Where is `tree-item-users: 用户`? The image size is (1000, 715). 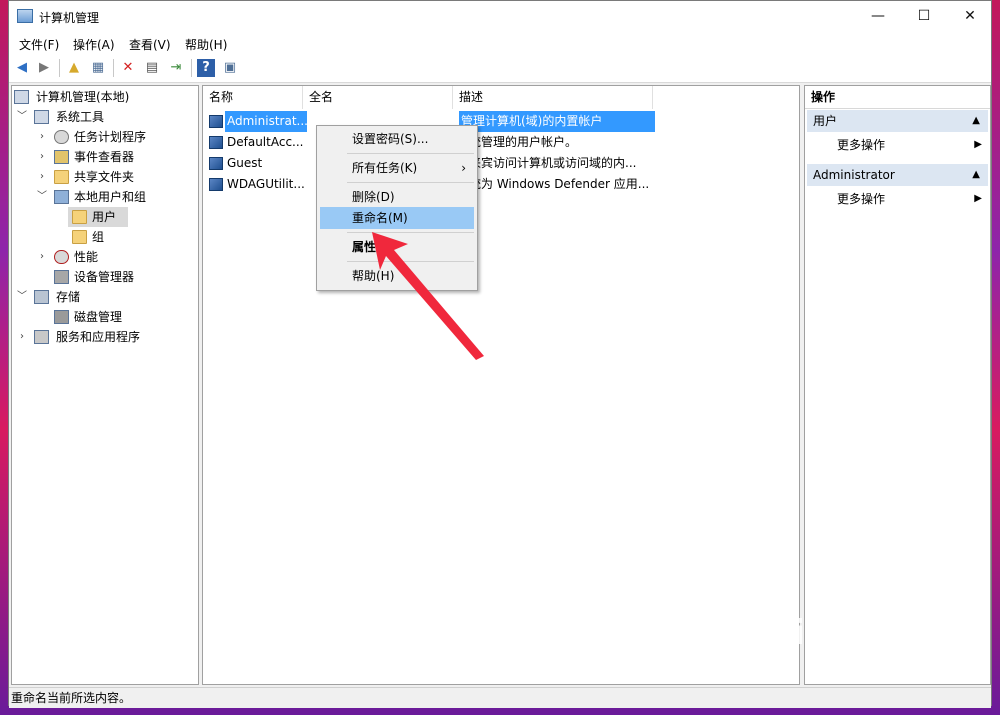
tree-item-users: 用户 is located at coordinates (98, 217).